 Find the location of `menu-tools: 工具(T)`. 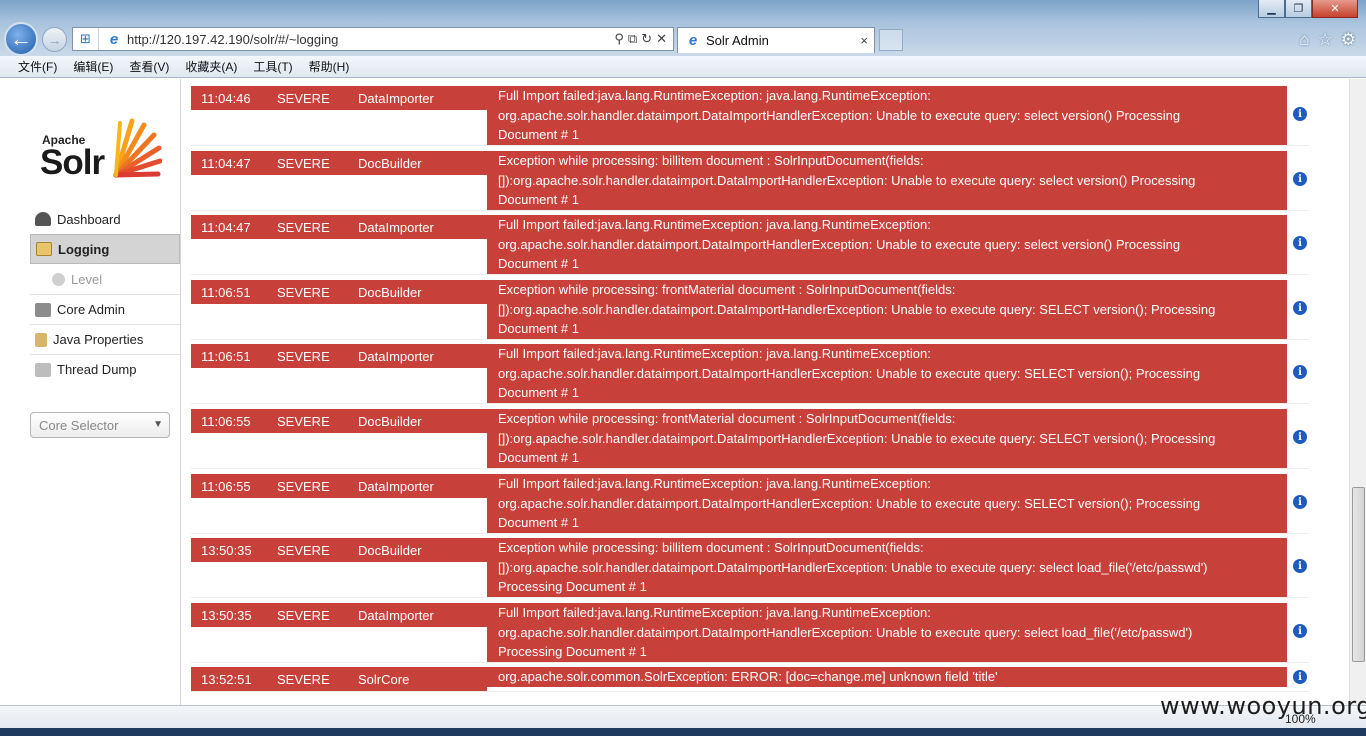

menu-tools: 工具(T) is located at coordinates (272, 66).